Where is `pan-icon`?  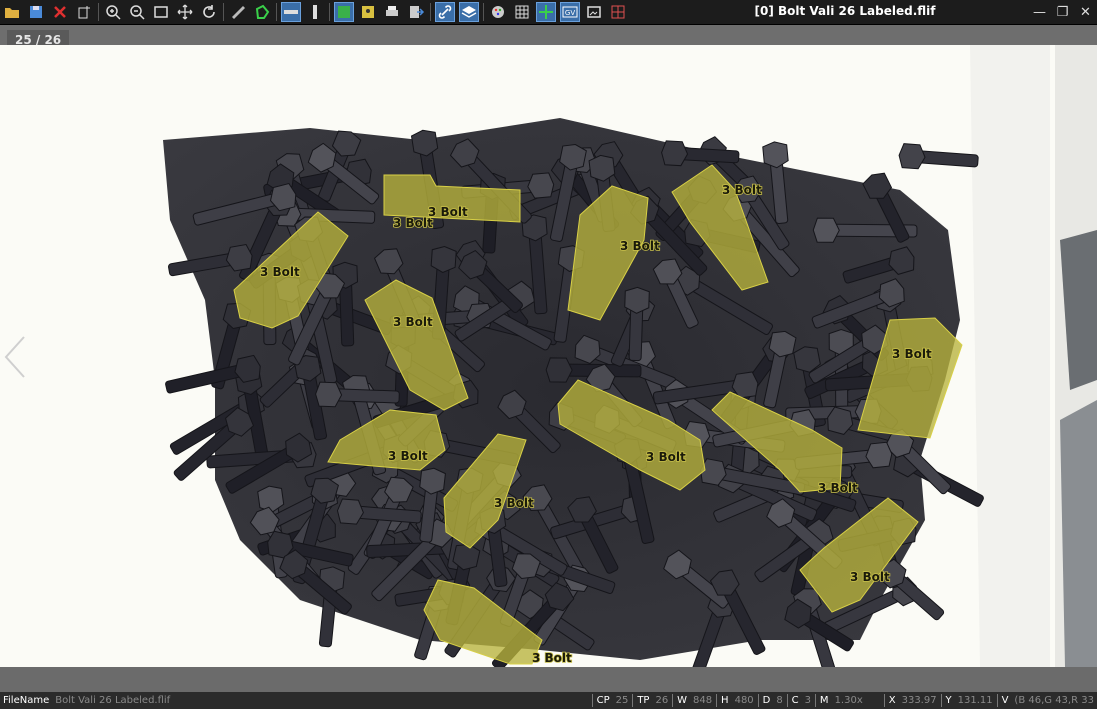 pan-icon is located at coordinates (185, 12).